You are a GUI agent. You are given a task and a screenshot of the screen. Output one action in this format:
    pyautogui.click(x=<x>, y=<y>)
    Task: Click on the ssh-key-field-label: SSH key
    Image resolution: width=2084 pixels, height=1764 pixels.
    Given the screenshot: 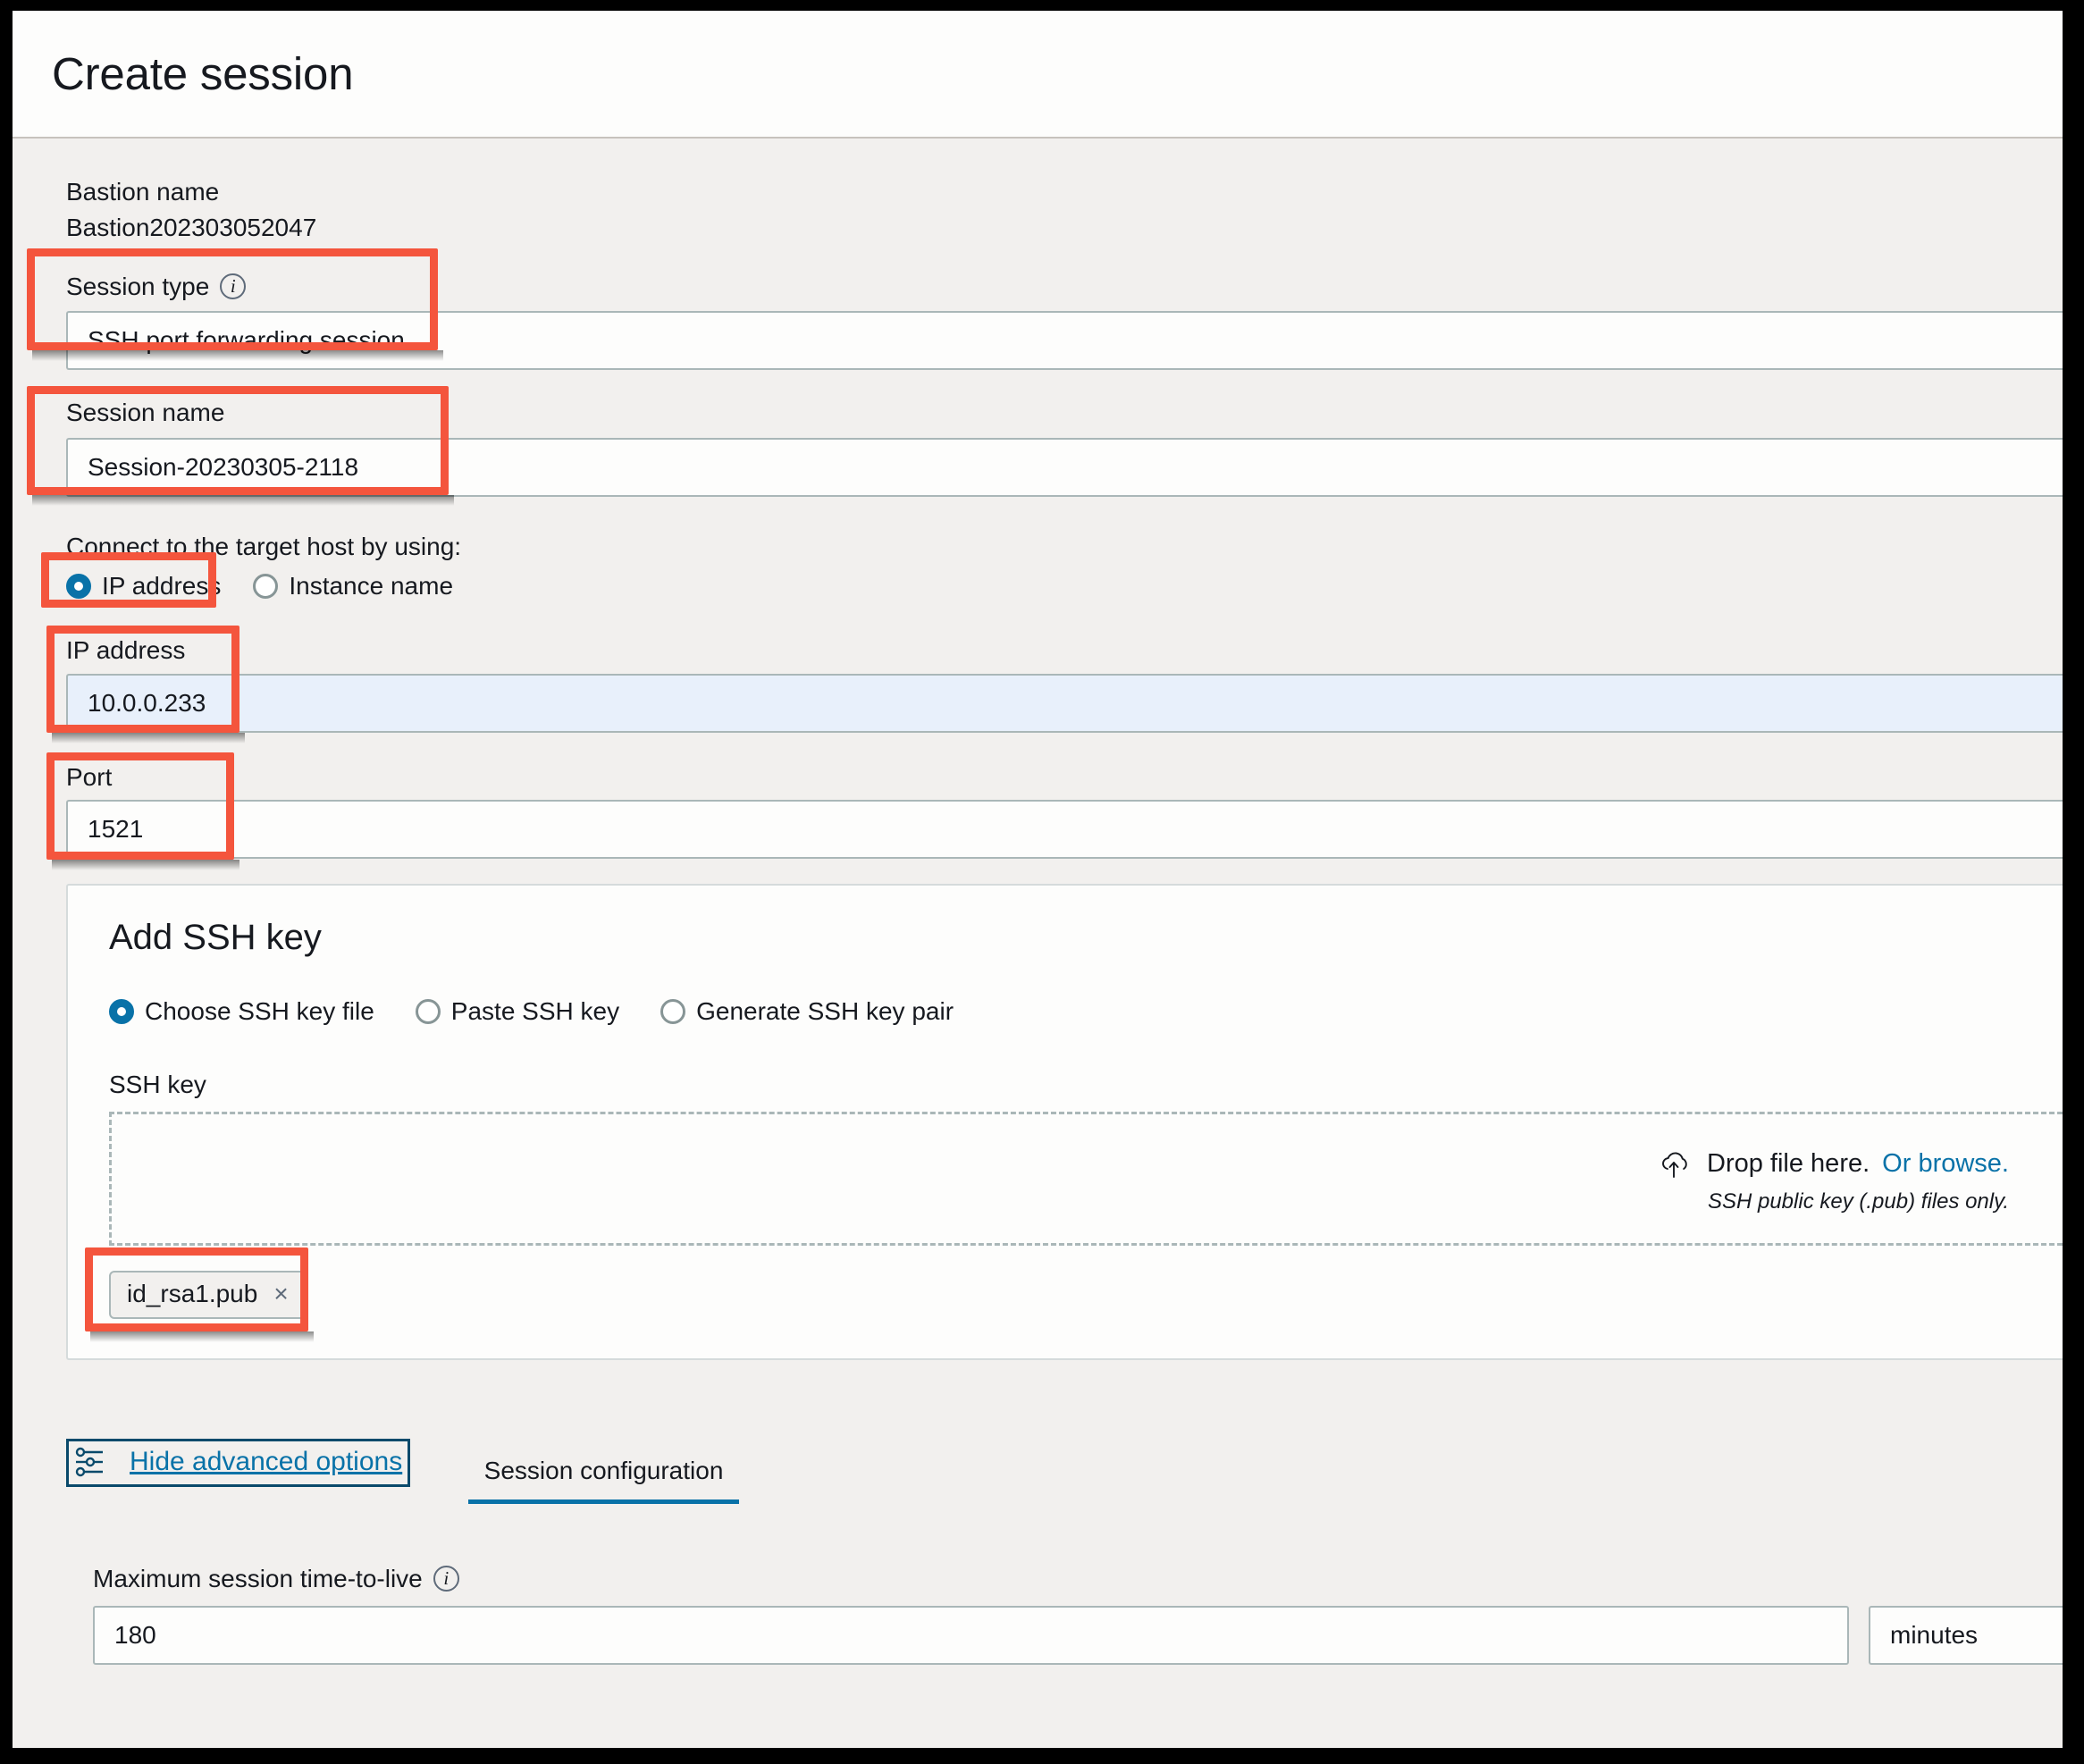 What is the action you would take?
    pyautogui.click(x=157, y=1085)
    